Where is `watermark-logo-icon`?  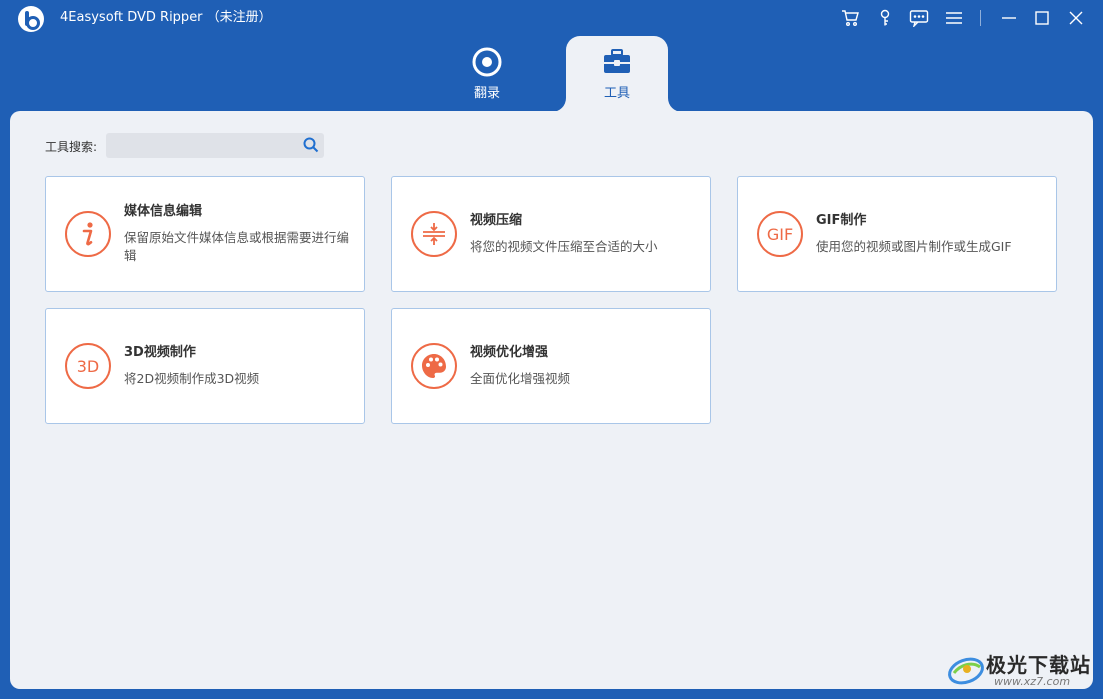 watermark-logo-icon is located at coordinates (966, 669).